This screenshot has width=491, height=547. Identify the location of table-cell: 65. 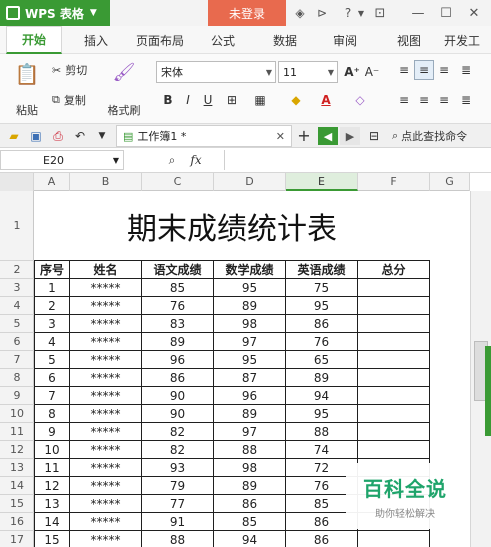
(322, 360).